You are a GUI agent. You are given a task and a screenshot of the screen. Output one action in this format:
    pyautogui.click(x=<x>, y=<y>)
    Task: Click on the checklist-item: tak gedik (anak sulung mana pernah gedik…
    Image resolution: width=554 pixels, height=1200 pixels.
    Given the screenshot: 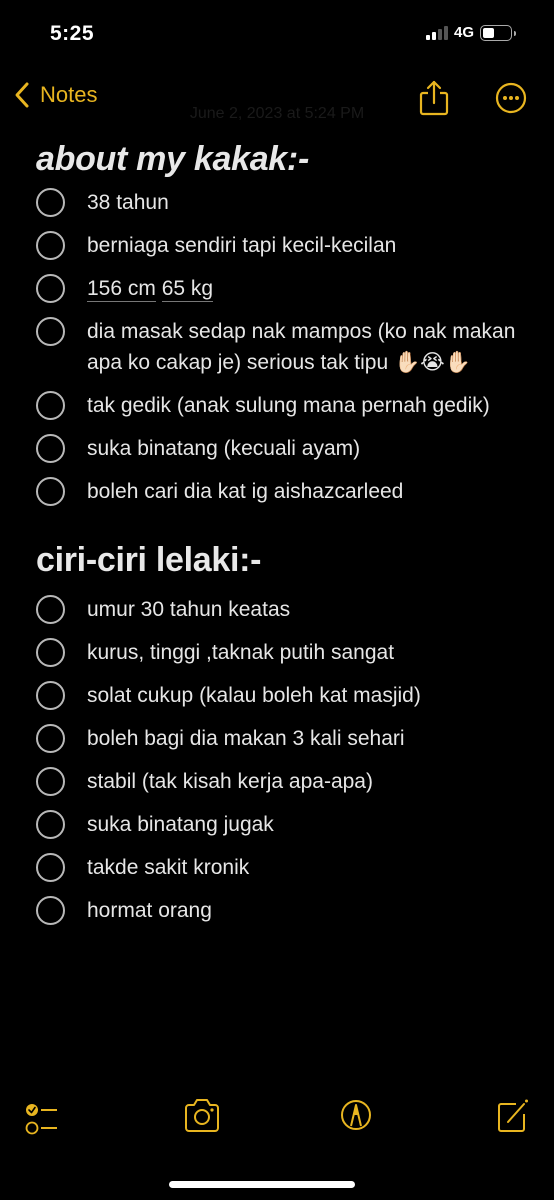 What is the action you would take?
    pyautogui.click(x=285, y=405)
    